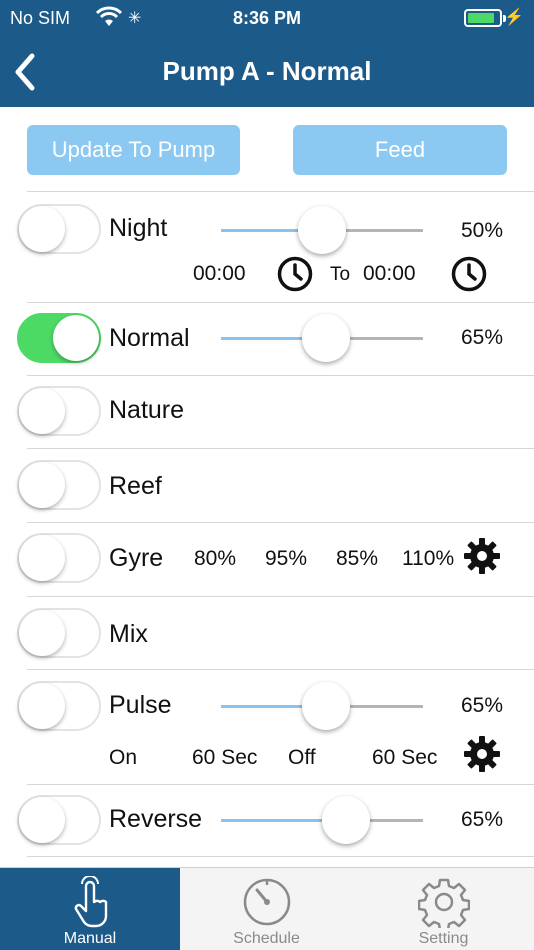 The height and width of the screenshot is (950, 534). I want to click on slider-reverse, so click(322, 820).